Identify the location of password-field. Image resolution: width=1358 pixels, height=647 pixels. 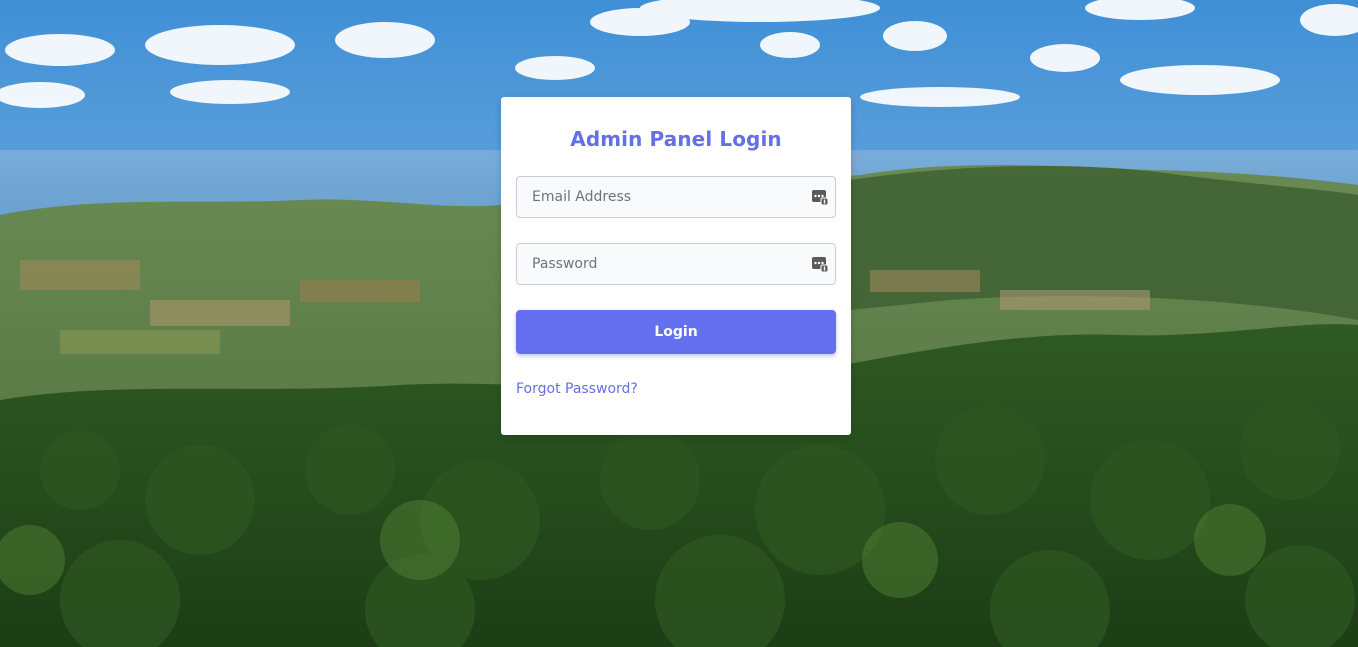
(676, 264).